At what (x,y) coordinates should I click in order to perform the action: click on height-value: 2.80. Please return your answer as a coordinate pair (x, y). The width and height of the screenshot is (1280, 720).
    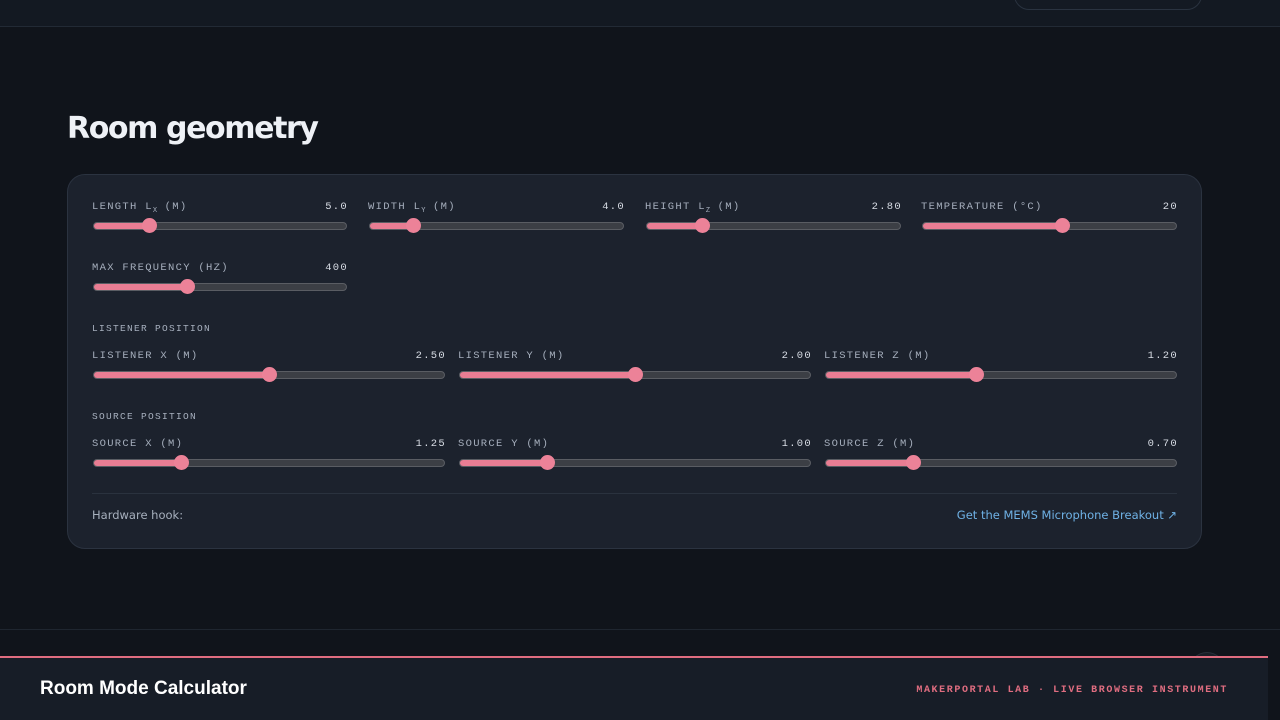
    Looking at the image, I should click on (886, 207).